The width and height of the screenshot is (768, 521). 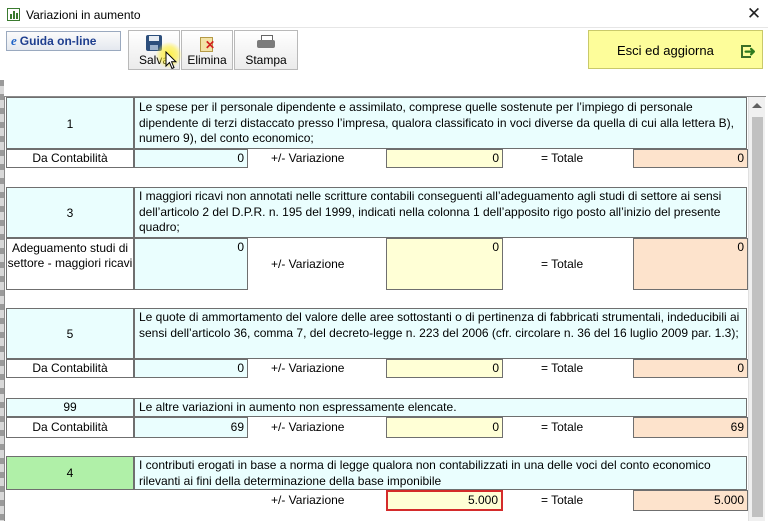 What do you see at coordinates (690, 427) in the screenshot?
I see `totale-field-99: 69` at bounding box center [690, 427].